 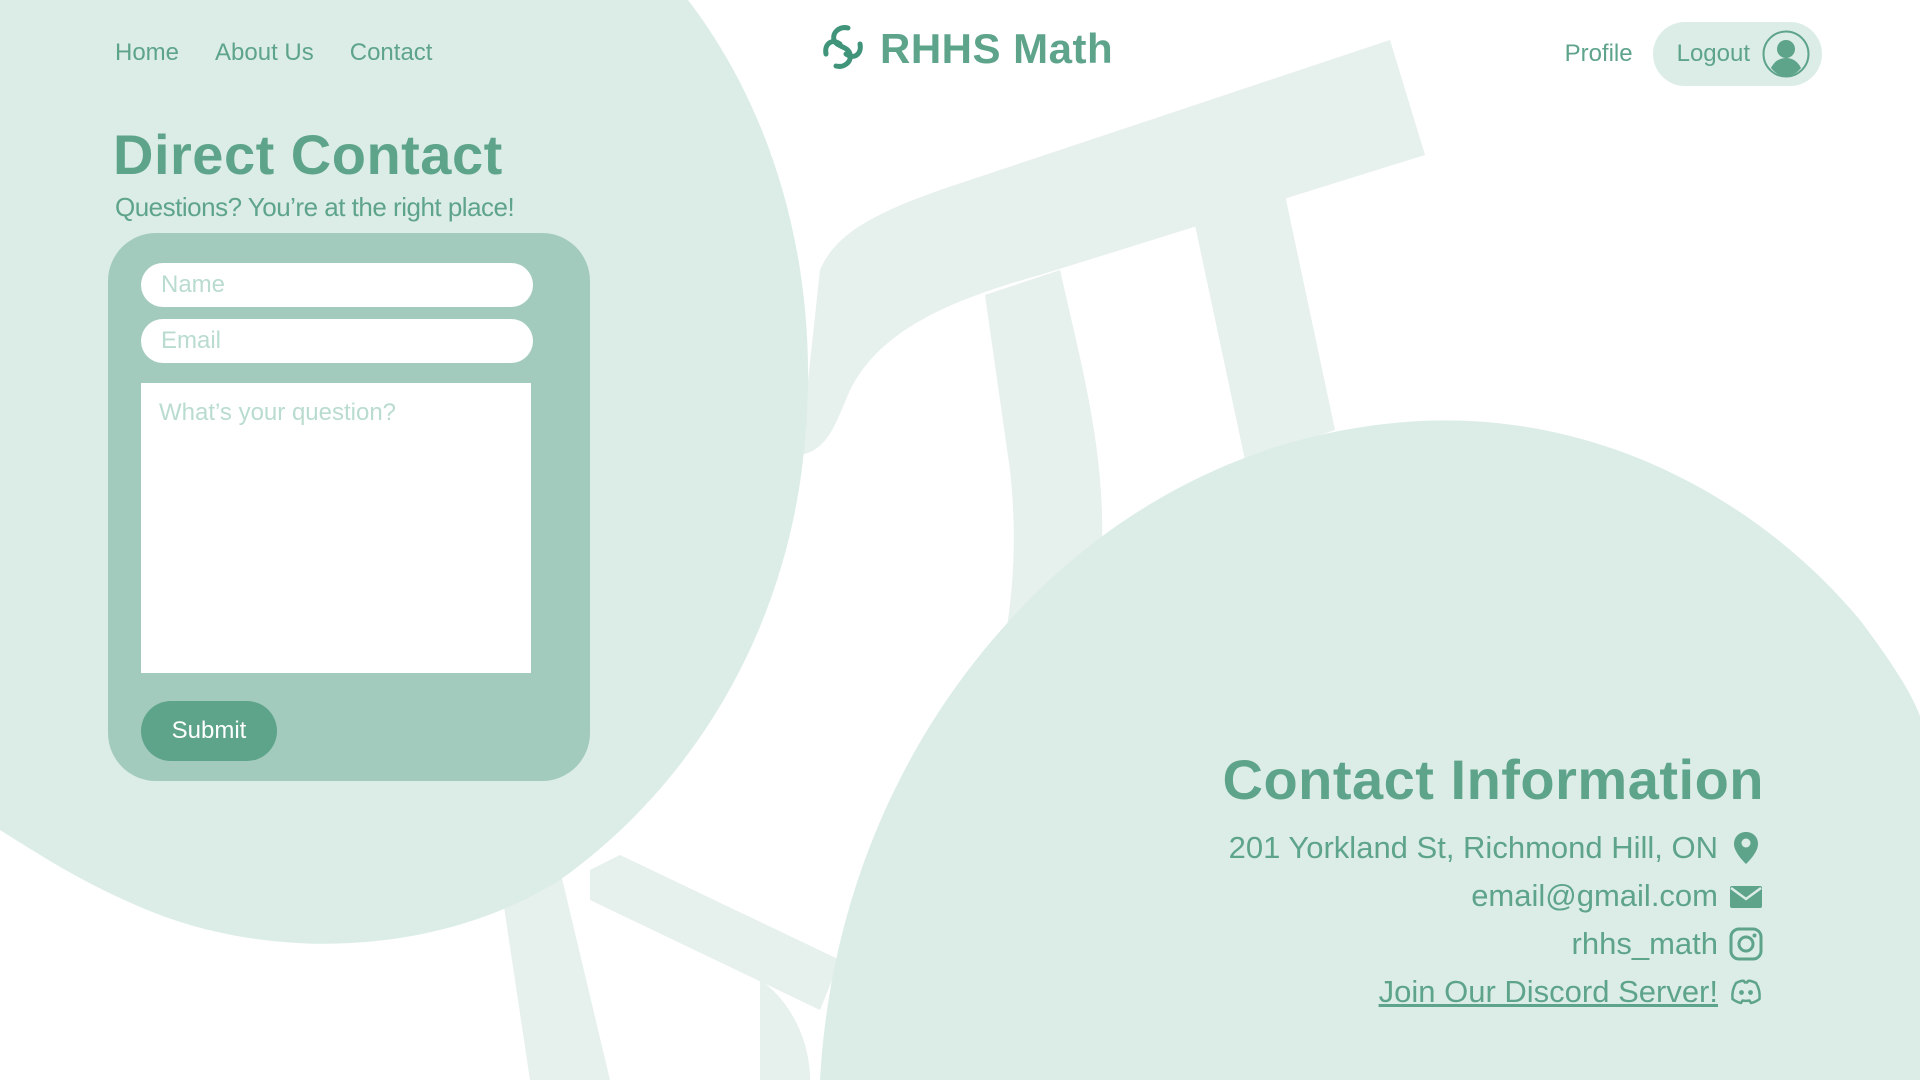 What do you see at coordinates (1746, 944) in the screenshot?
I see `instagram-icon` at bounding box center [1746, 944].